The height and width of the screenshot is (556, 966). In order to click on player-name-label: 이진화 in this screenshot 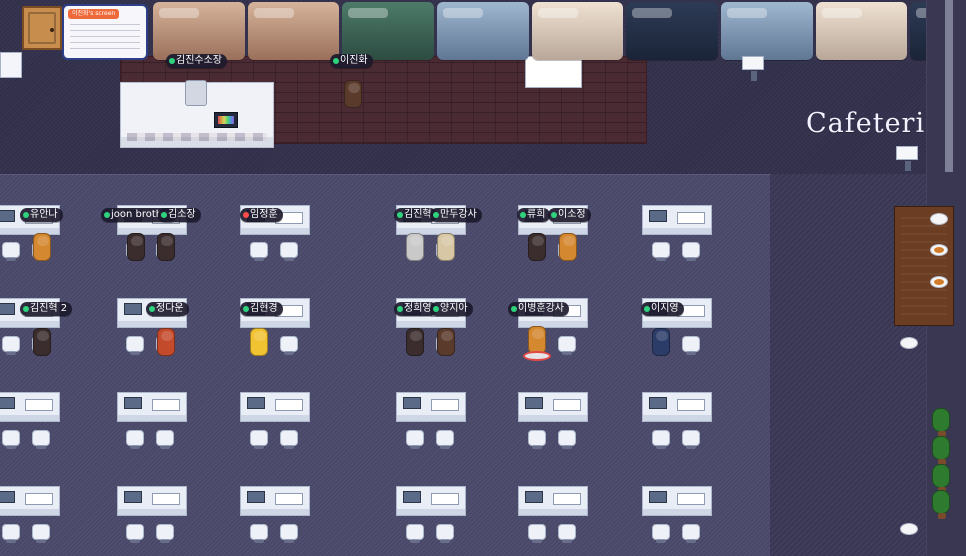, I will do `click(351, 61)`.